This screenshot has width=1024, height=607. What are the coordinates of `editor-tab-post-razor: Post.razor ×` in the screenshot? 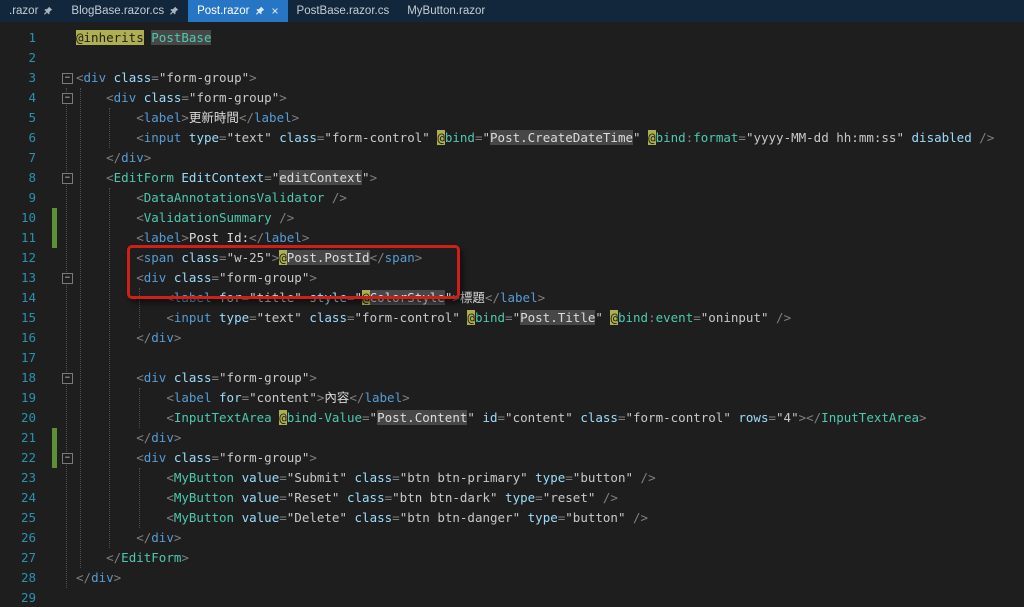 It's located at (238, 11).